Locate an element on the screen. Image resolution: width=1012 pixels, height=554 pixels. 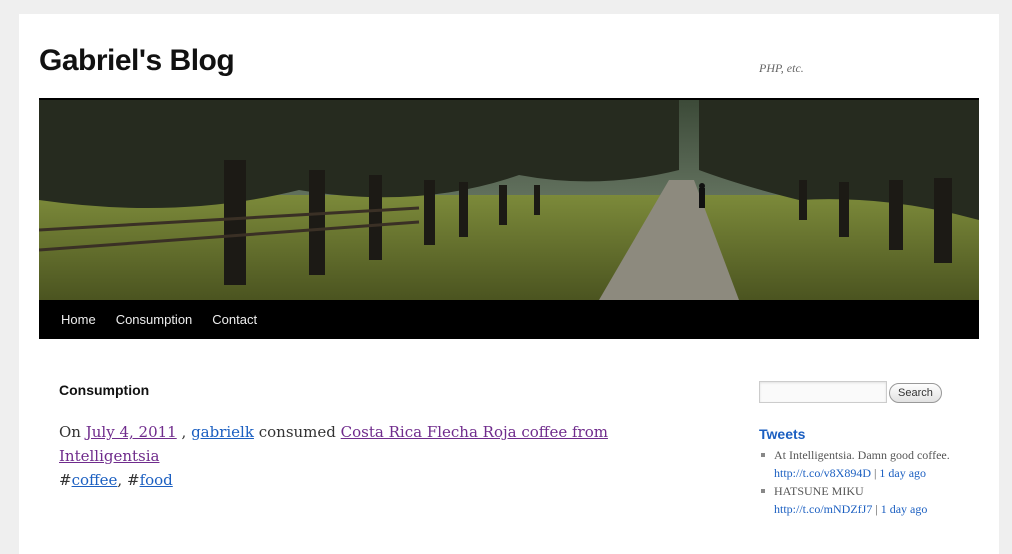
tweet-text: At Intelligentsia. Damn good coffee. is located at coordinates (862, 455).